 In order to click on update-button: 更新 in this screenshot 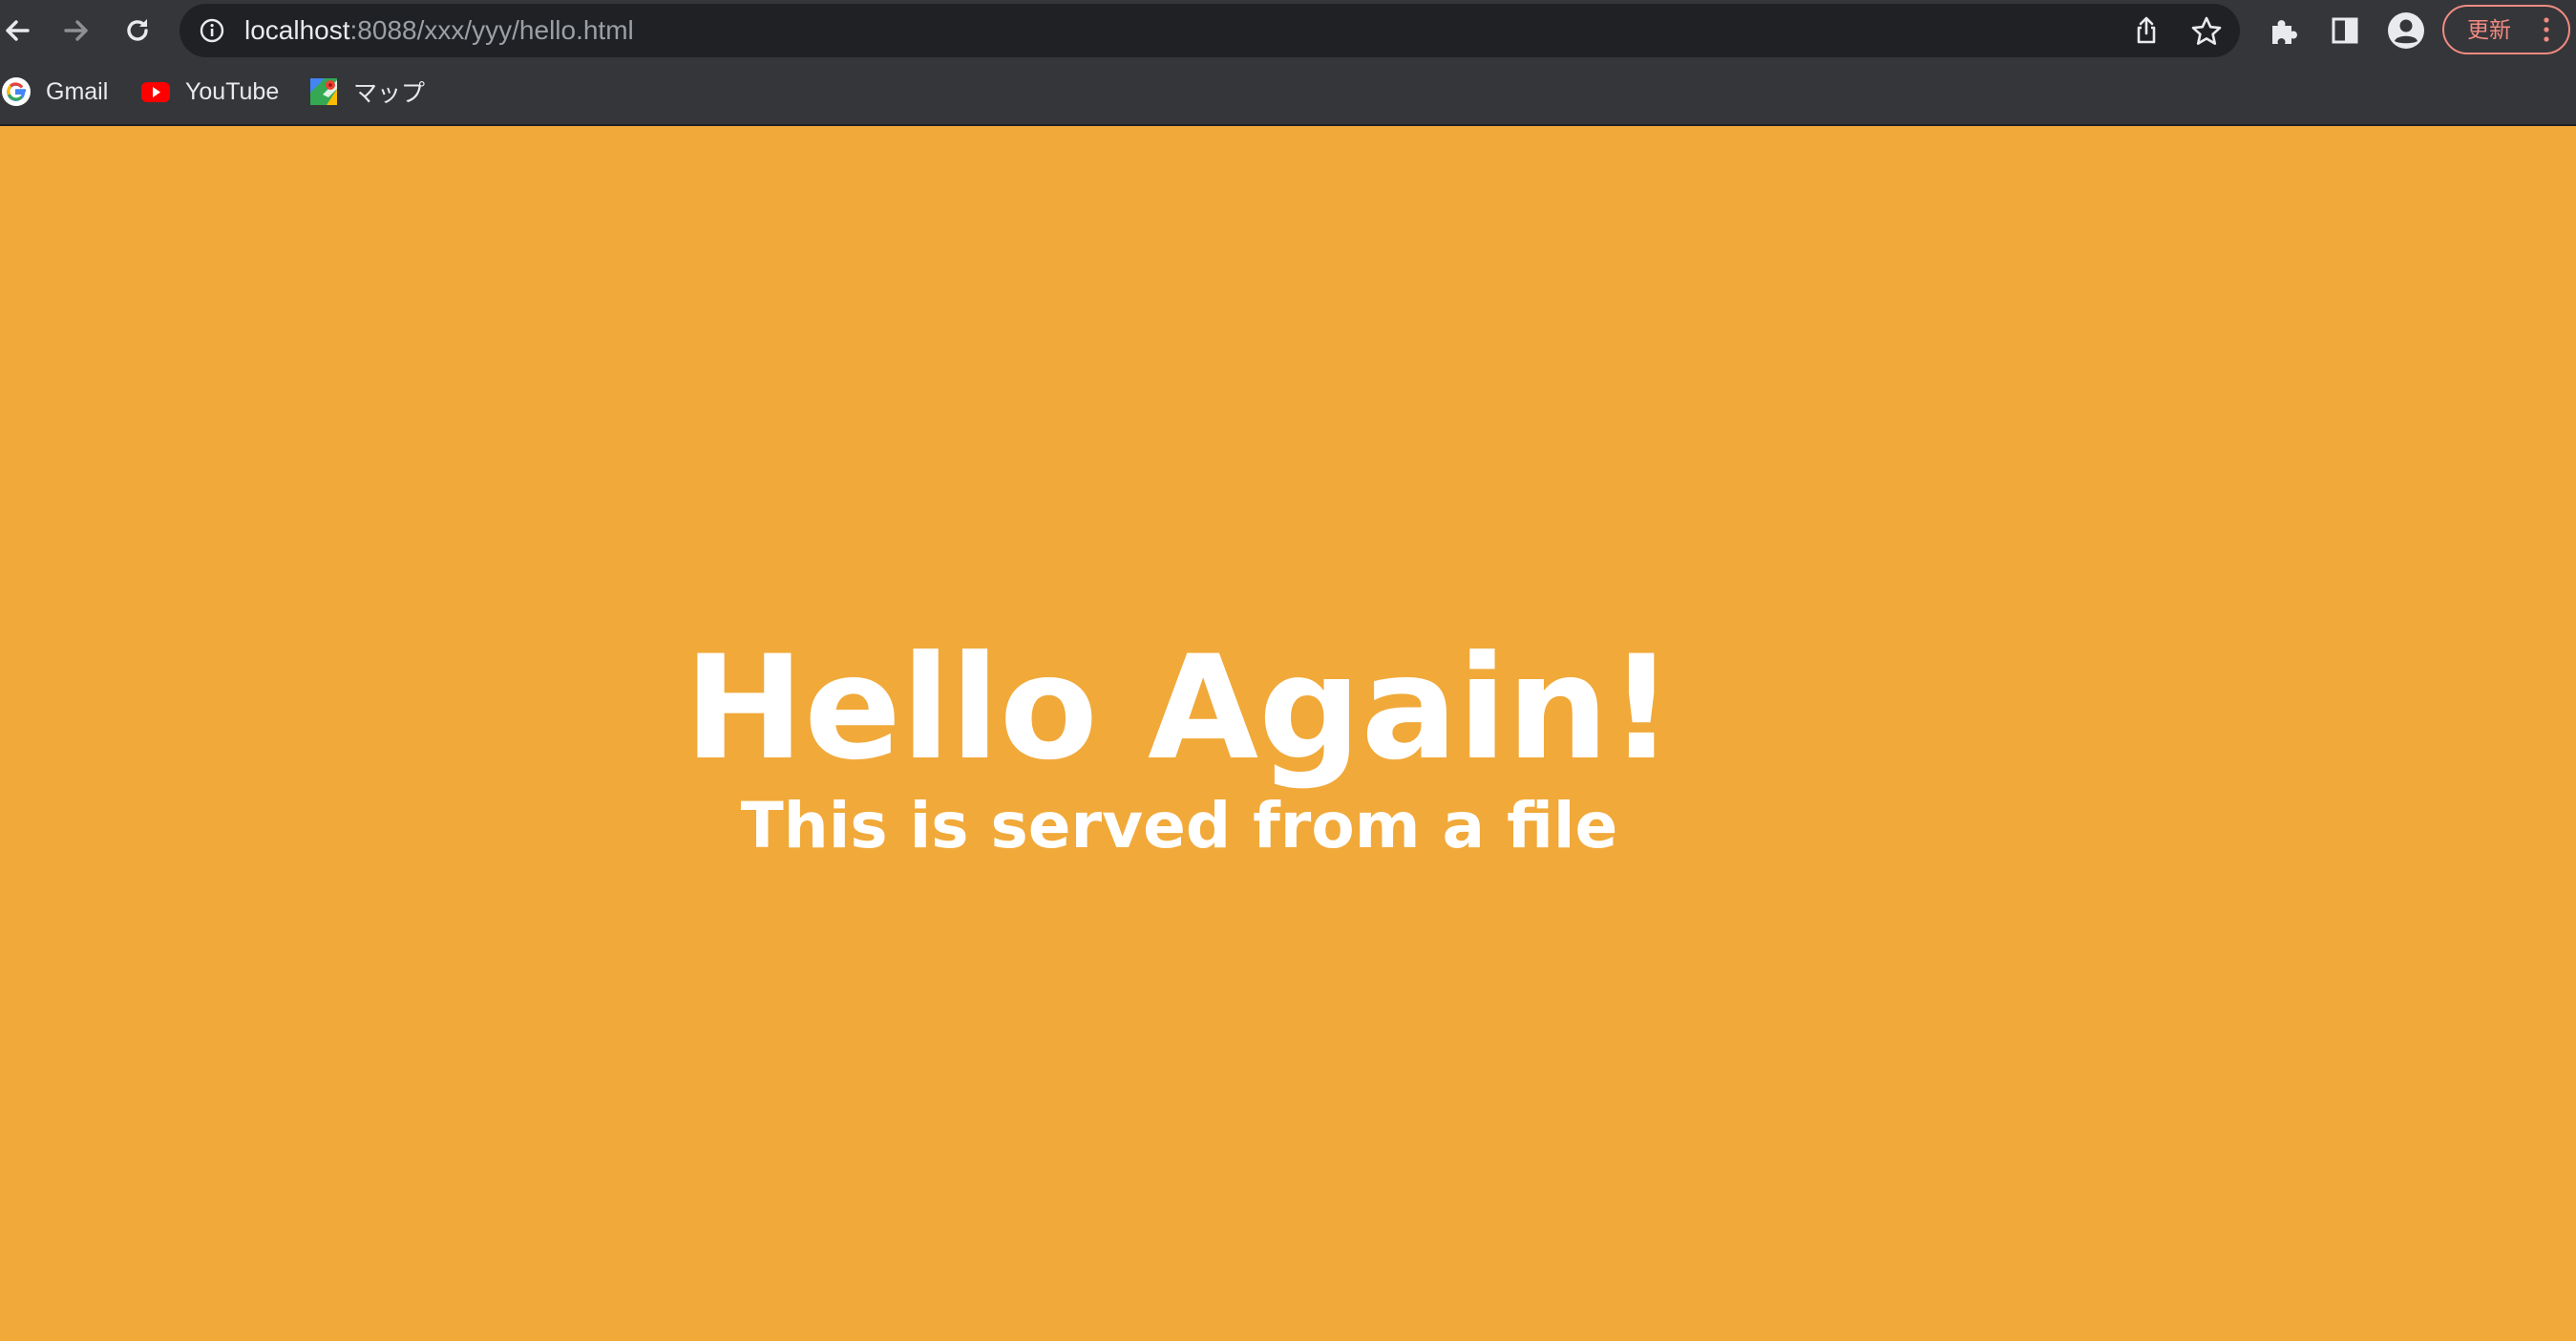, I will do `click(2506, 30)`.